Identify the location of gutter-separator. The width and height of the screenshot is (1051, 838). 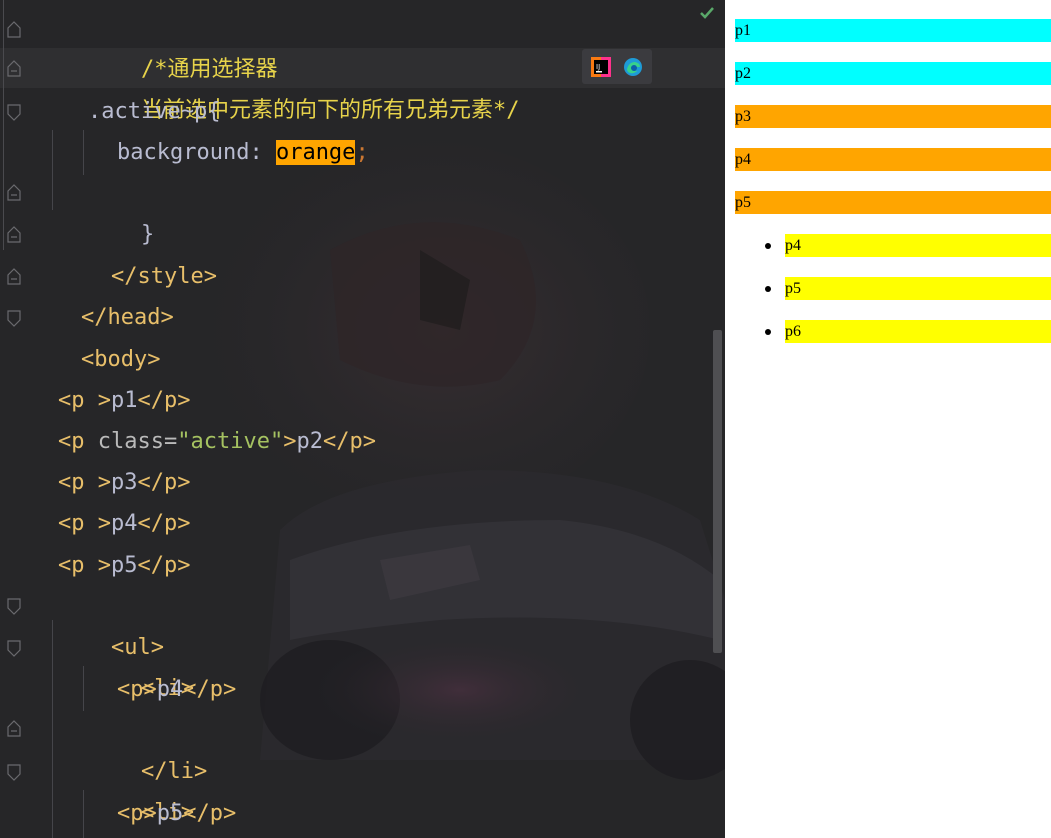
(3, 125).